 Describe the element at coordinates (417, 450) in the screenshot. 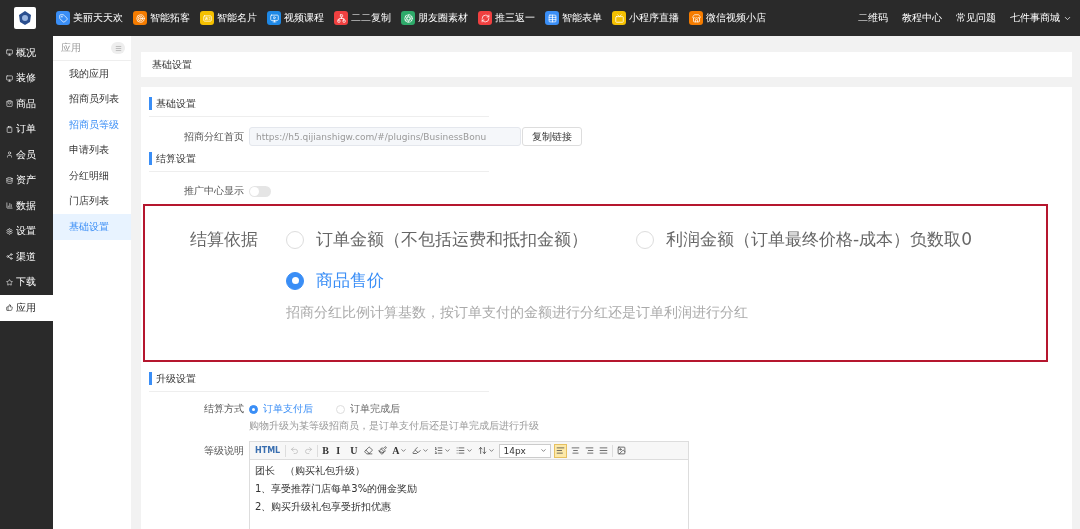

I see `highlighter-icon` at that location.